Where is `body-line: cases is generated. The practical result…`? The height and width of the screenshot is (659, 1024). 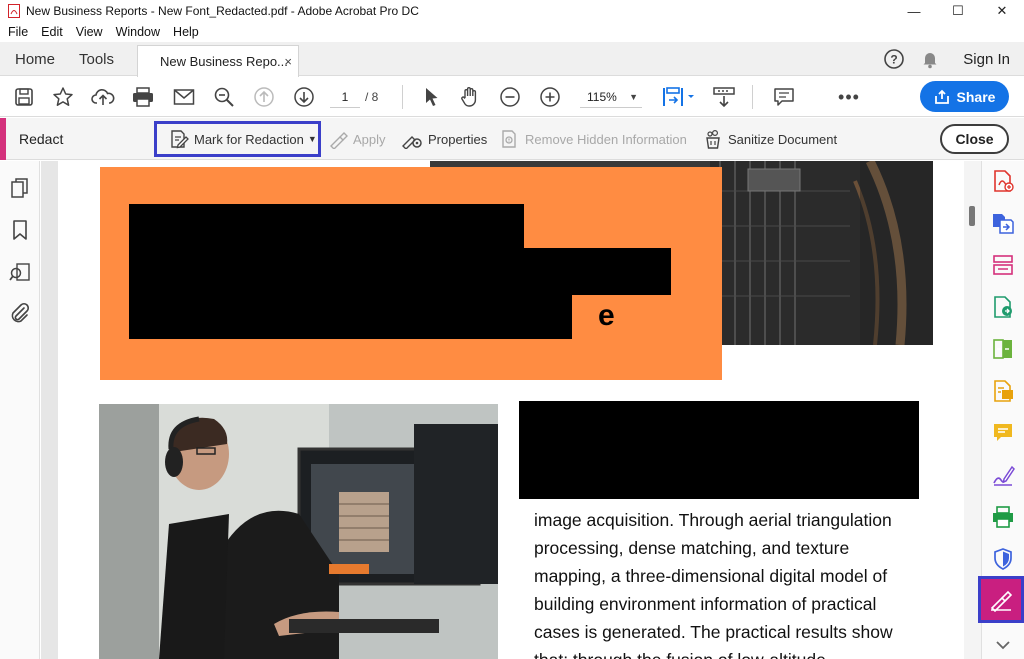
body-line: cases is generated. The practical result… is located at coordinates (744, 632).